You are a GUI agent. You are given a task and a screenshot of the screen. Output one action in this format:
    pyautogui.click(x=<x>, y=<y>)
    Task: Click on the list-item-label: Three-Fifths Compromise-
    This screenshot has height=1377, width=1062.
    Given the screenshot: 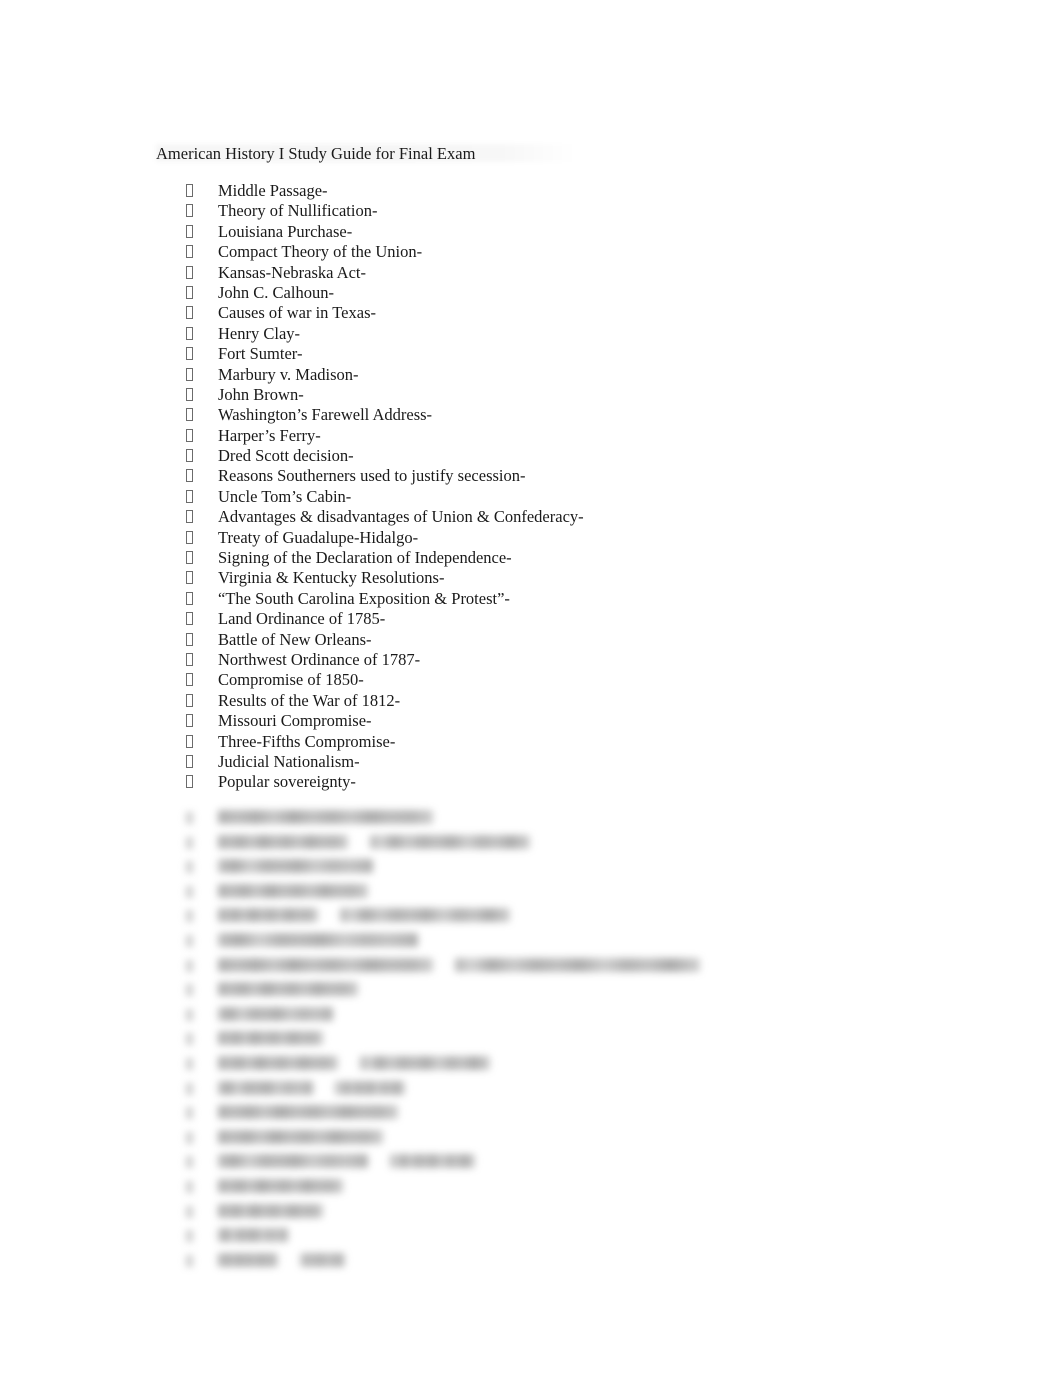 What is the action you would take?
    pyautogui.click(x=307, y=741)
    